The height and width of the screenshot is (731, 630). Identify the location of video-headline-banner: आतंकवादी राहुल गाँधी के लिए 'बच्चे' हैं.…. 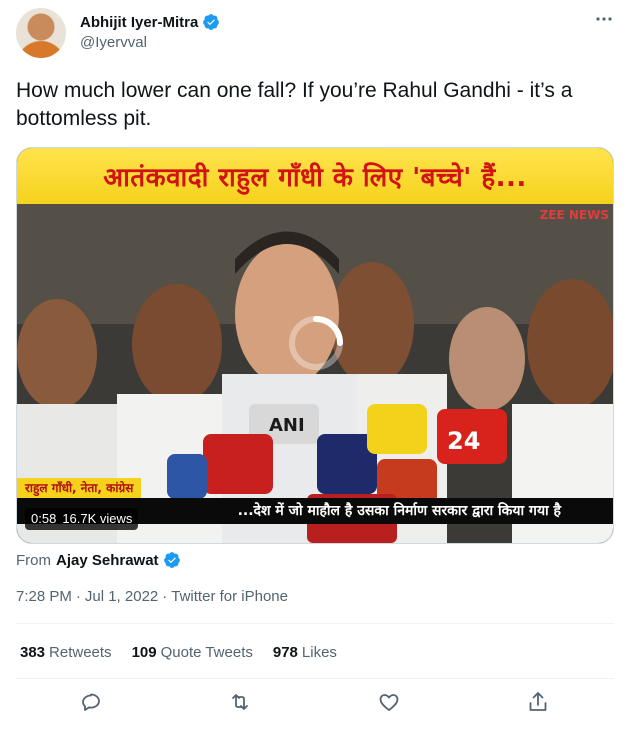
(315, 176).